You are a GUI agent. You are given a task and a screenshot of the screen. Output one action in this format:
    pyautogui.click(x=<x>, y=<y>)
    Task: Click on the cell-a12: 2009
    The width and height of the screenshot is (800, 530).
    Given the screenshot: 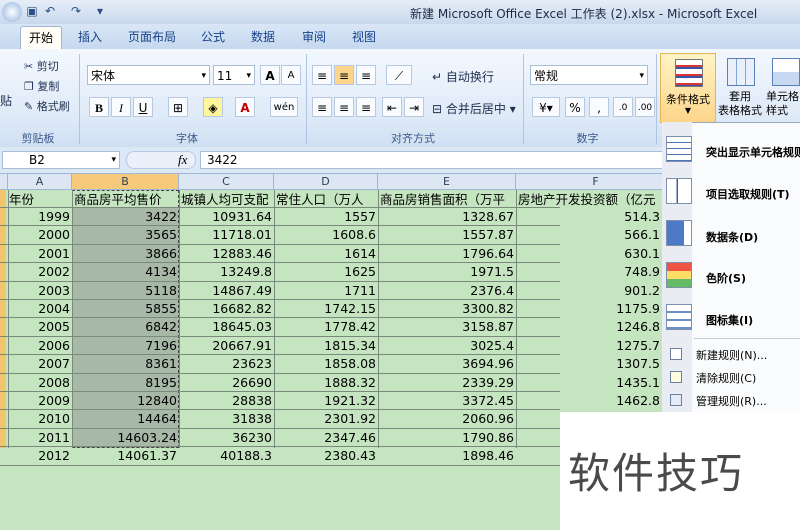 What is the action you would take?
    pyautogui.click(x=40, y=400)
    